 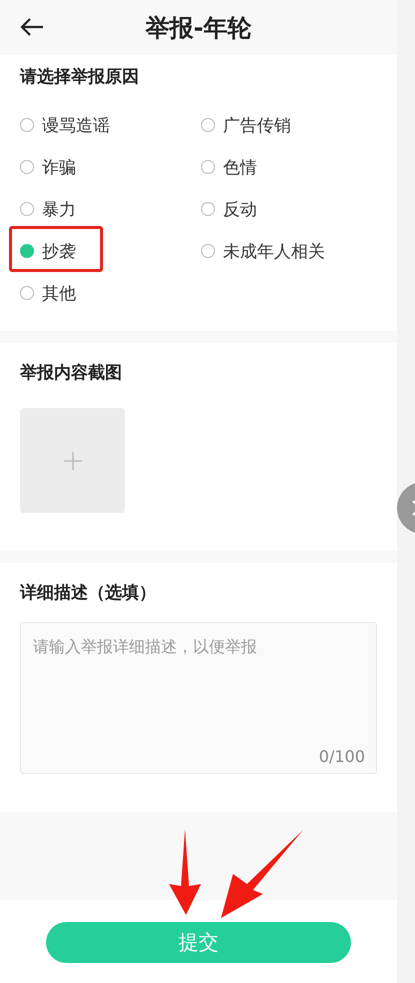 I want to click on section-title: 详细描述（选填）, so click(x=88, y=593).